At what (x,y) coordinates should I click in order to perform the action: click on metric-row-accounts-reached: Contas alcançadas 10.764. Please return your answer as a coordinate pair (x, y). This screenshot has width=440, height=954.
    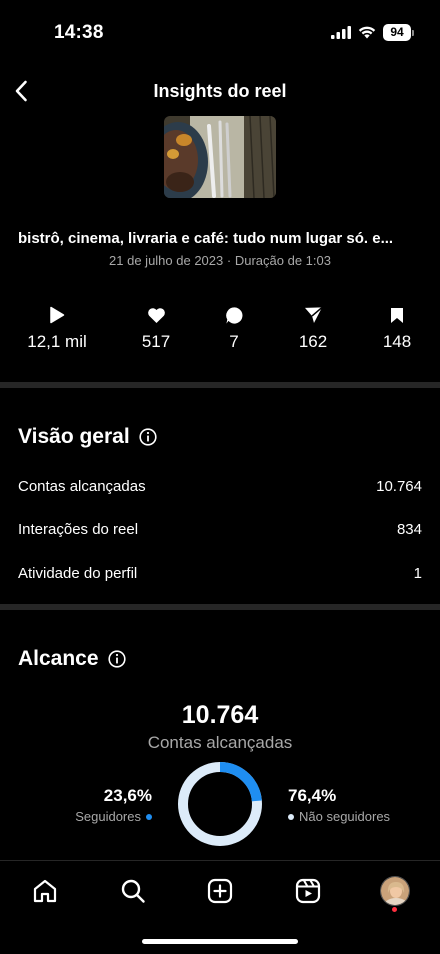
    Looking at the image, I should click on (220, 490).